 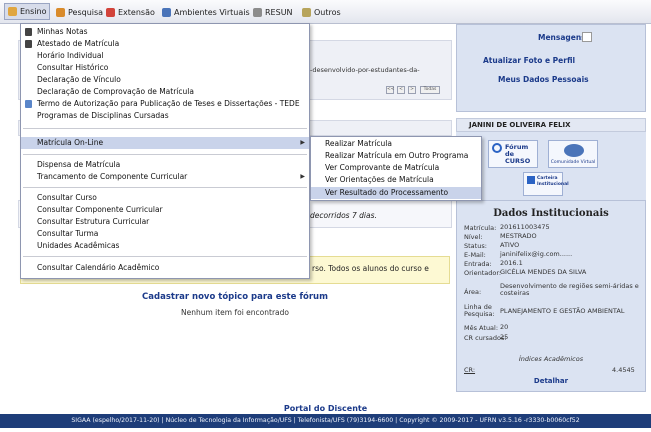 I want to click on menu-ambientes-label: Ambientes Virtuais, so click(x=212, y=12).